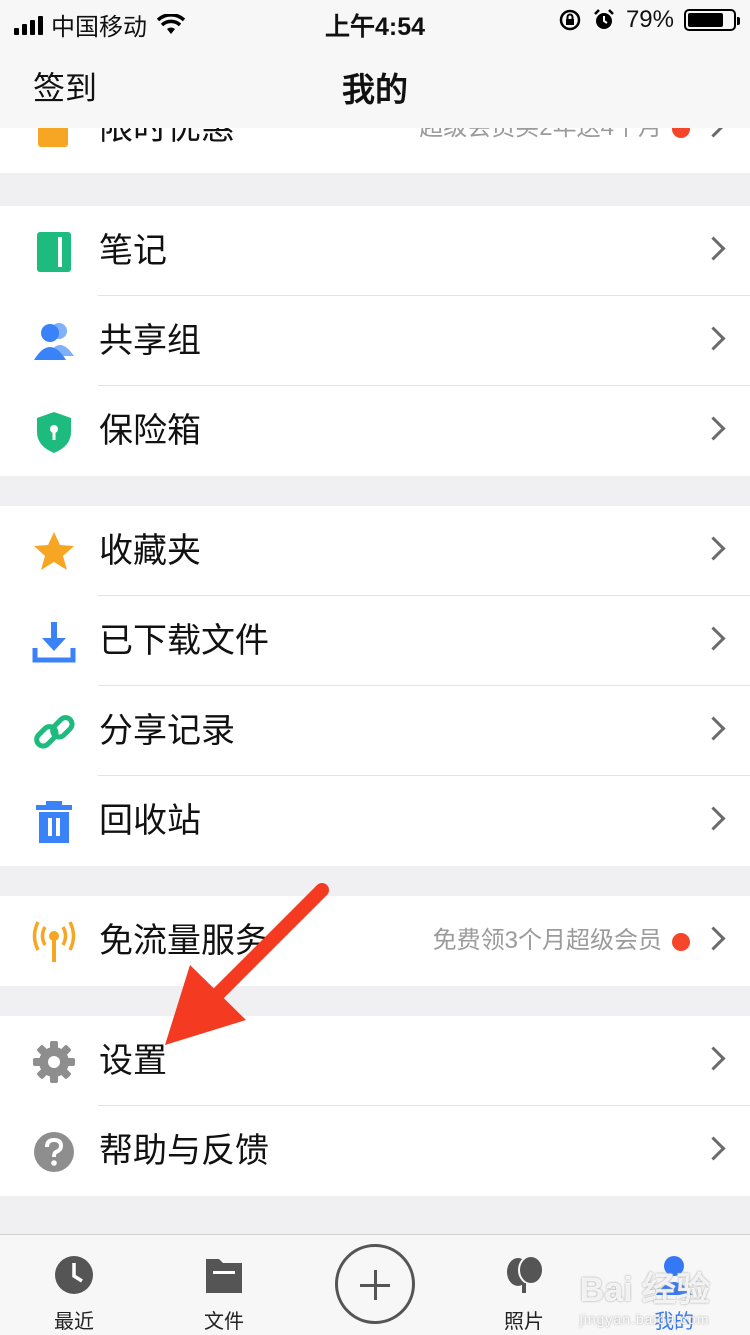  Describe the element at coordinates (184, 1151) in the screenshot. I see `menu-item-label: 帮助与反馈` at that location.